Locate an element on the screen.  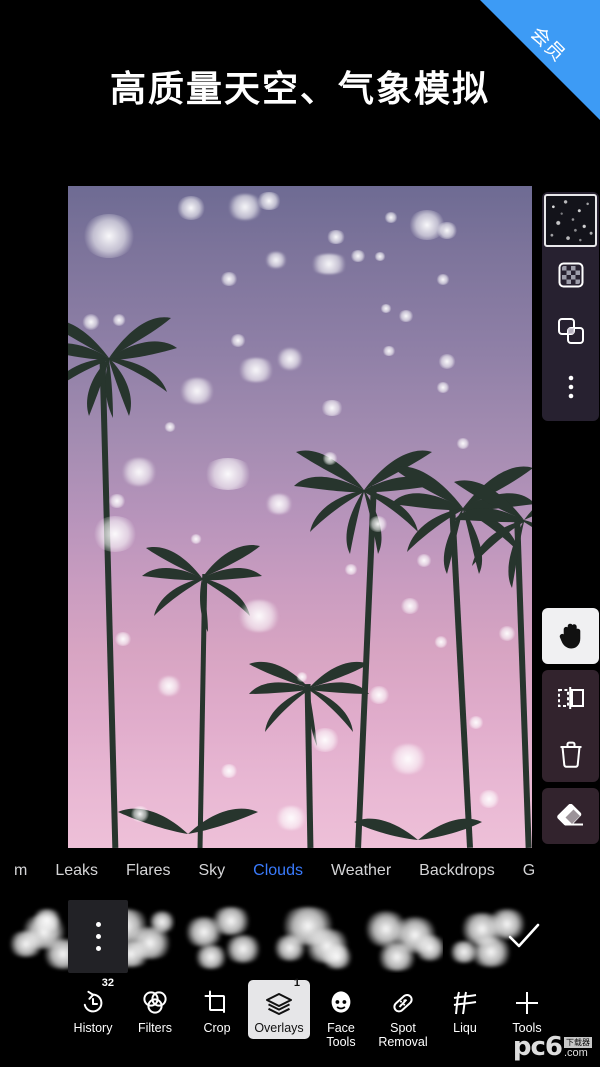
tab-clouds: Clouds is located at coordinates (278, 871).